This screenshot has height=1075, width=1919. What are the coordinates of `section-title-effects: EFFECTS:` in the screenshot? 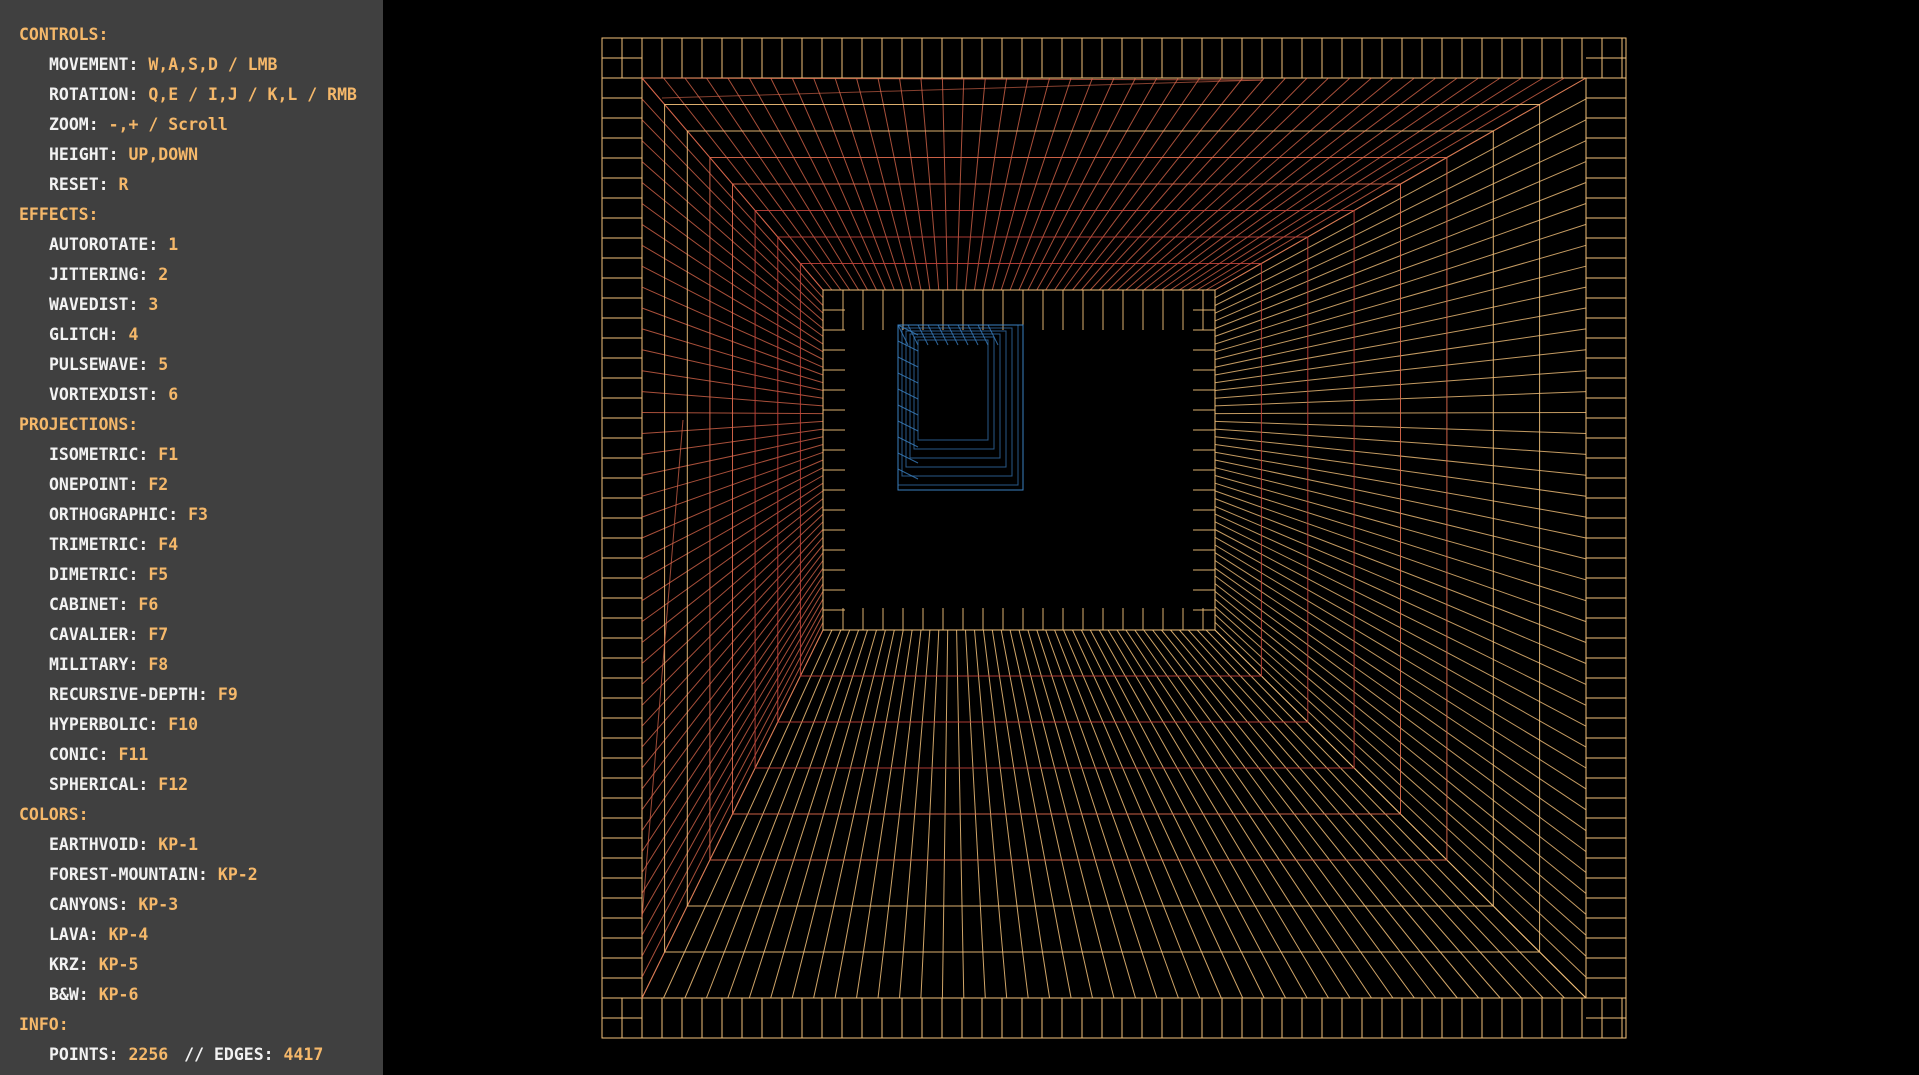 It's located at (59, 214).